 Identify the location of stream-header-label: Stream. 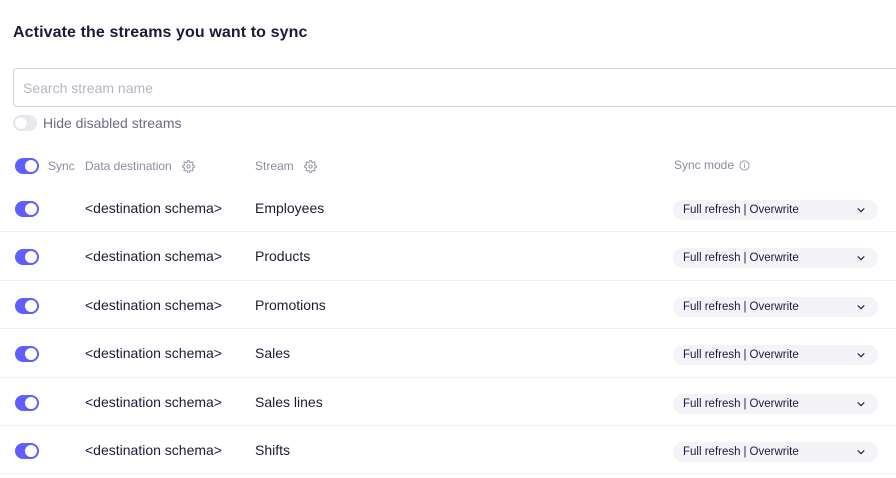
(274, 166).